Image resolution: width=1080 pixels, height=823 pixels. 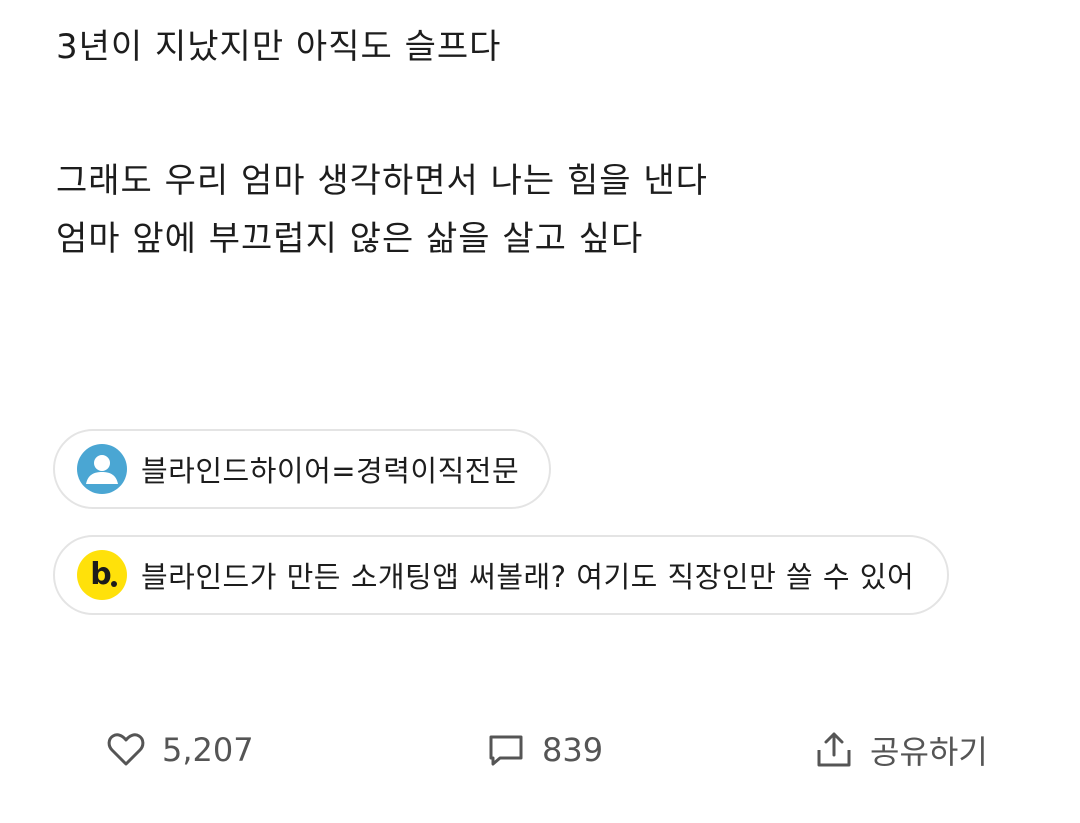 I want to click on promo-label: 블라인드하이어=경력이직전문, so click(x=330, y=471).